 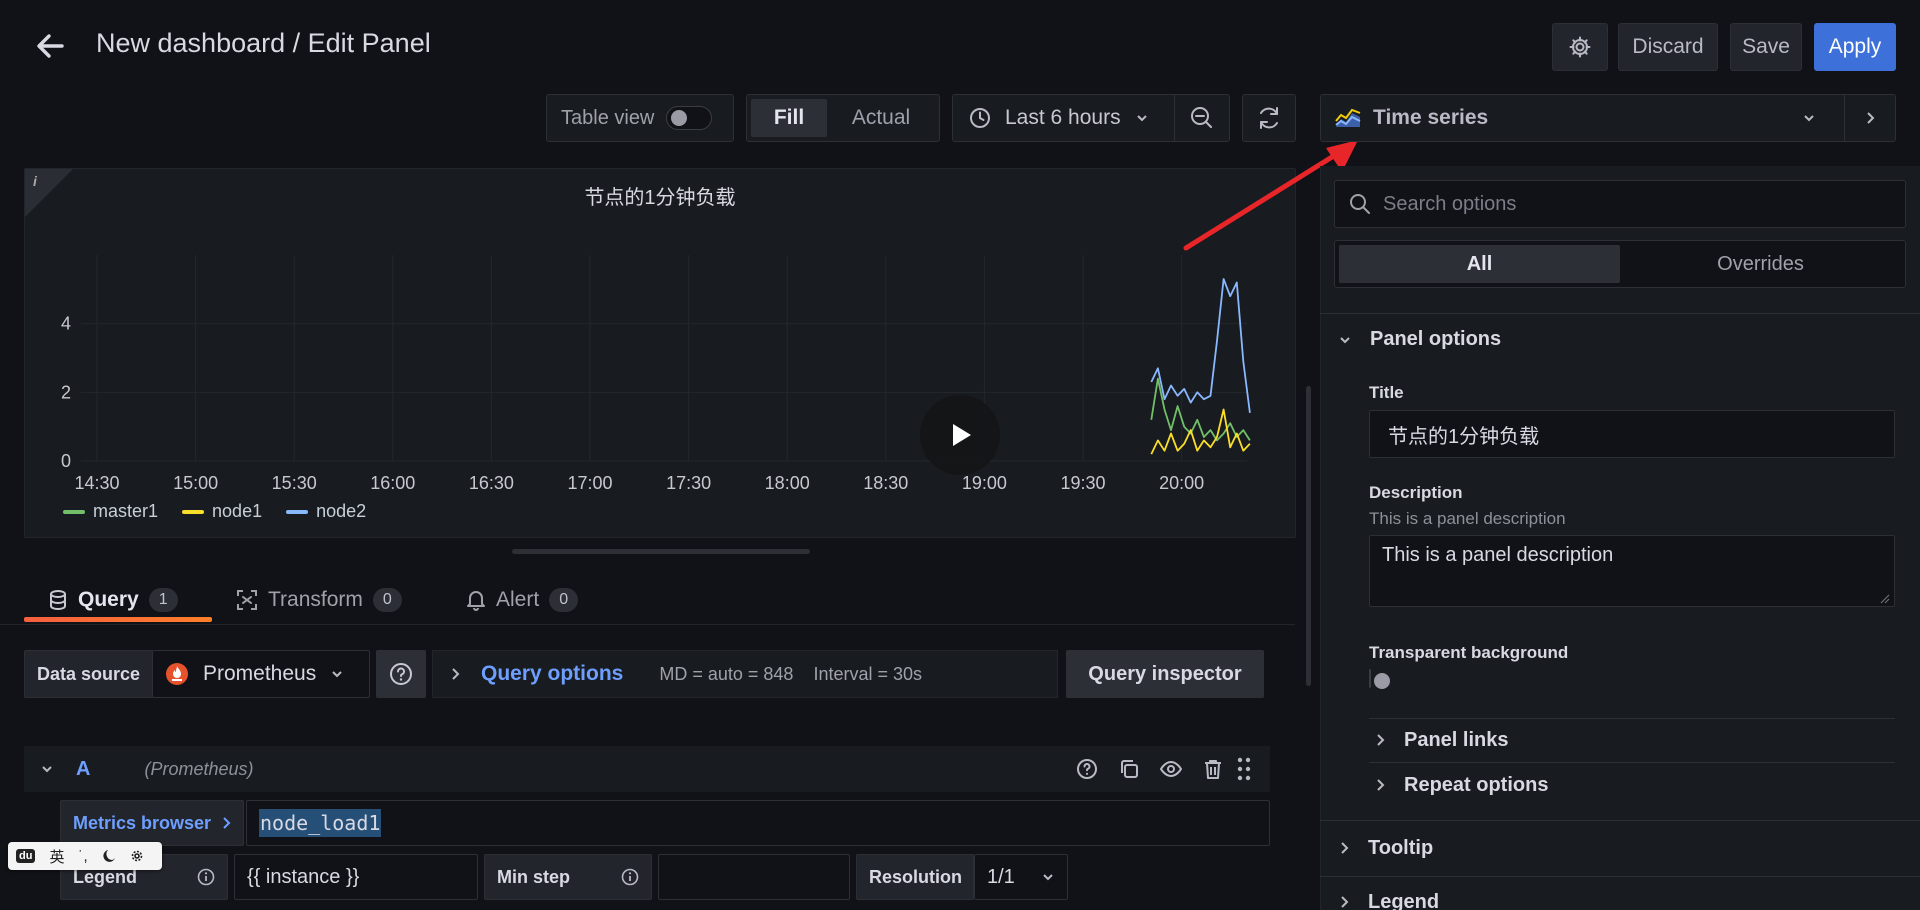 What do you see at coordinates (885, 483) in the screenshot?
I see `x-tick-label: 18:30` at bounding box center [885, 483].